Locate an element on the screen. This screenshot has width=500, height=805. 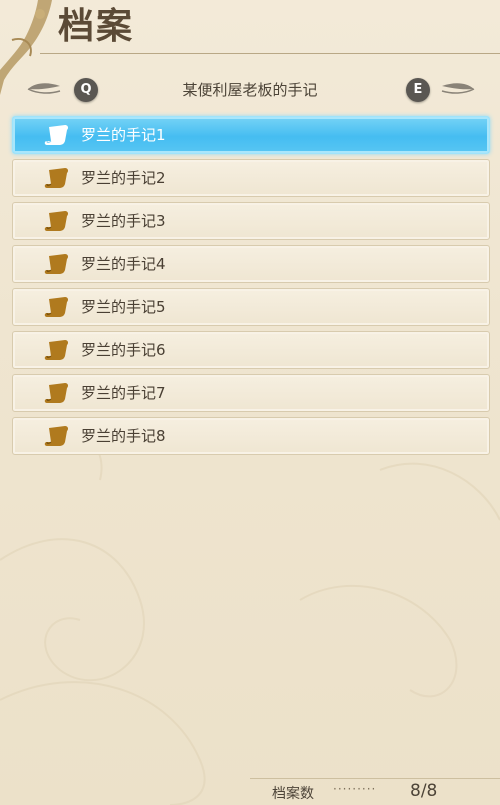
record-label: 罗兰的手记7 is located at coordinates (123, 393).